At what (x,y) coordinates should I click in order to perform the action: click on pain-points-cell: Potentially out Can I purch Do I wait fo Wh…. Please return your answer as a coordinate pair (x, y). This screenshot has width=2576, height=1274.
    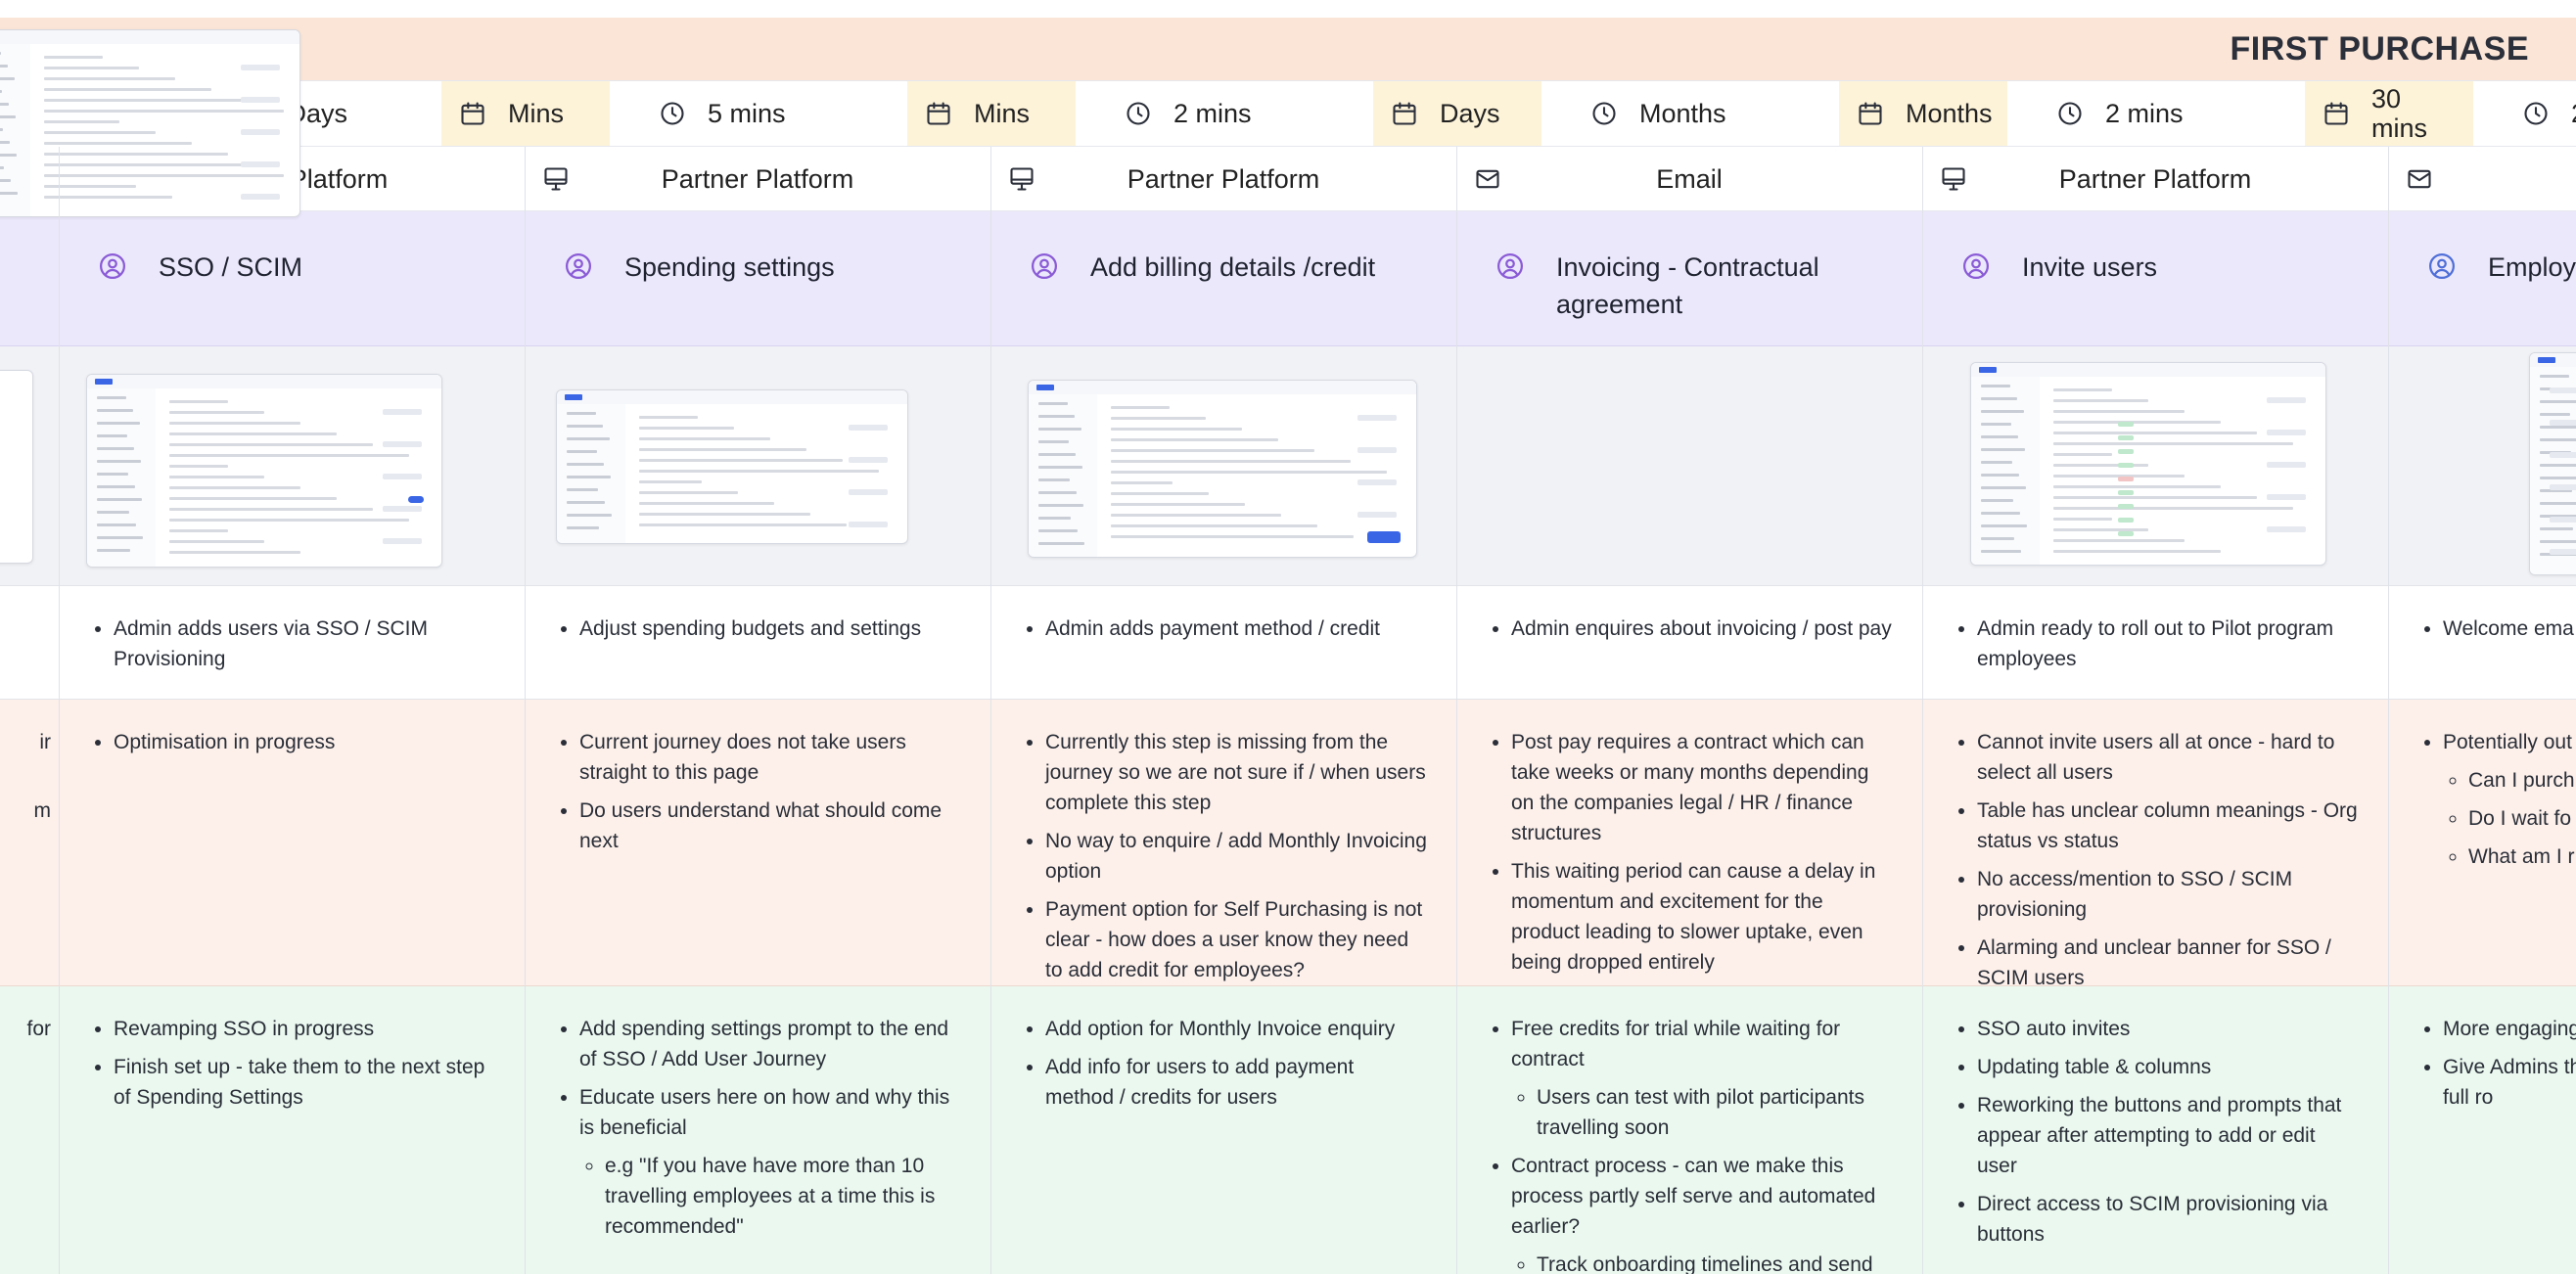
    Looking at the image, I should click on (2482, 842).